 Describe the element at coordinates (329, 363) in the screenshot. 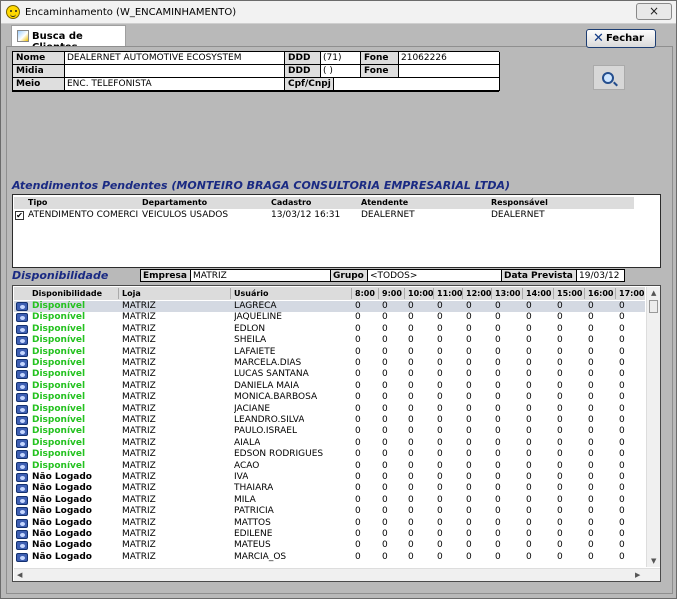

I see `availability-row: Disponível MATRIZ MARCELA.DIAS 0 0 0 0 0 0 0 0 0 0` at that location.